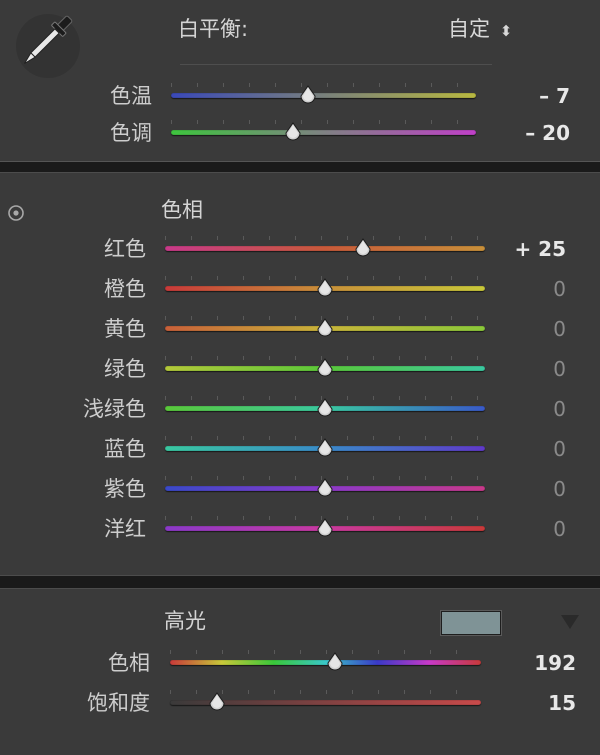  Describe the element at coordinates (118, 703) in the screenshot. I see `hl-slider-label: 饱和度` at that location.